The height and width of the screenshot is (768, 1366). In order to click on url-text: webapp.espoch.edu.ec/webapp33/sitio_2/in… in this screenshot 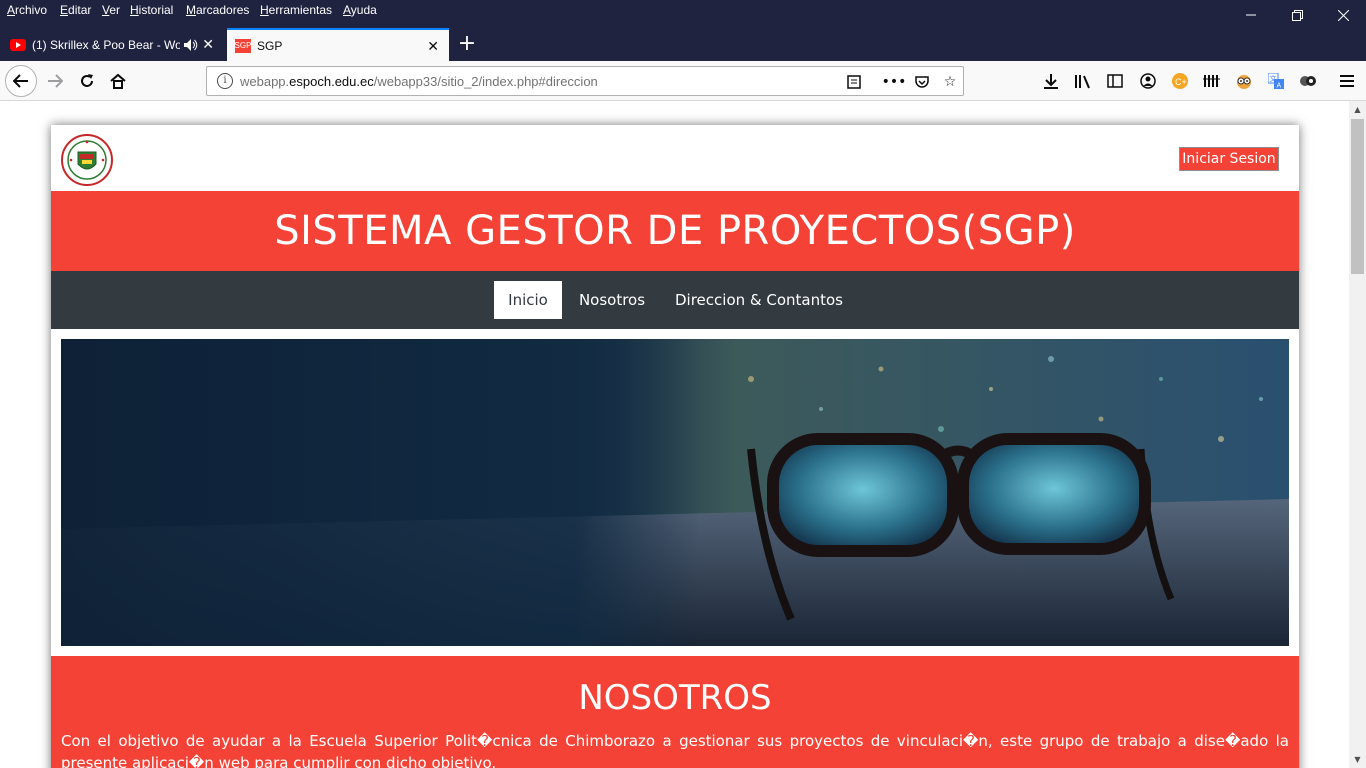, I will do `click(419, 81)`.